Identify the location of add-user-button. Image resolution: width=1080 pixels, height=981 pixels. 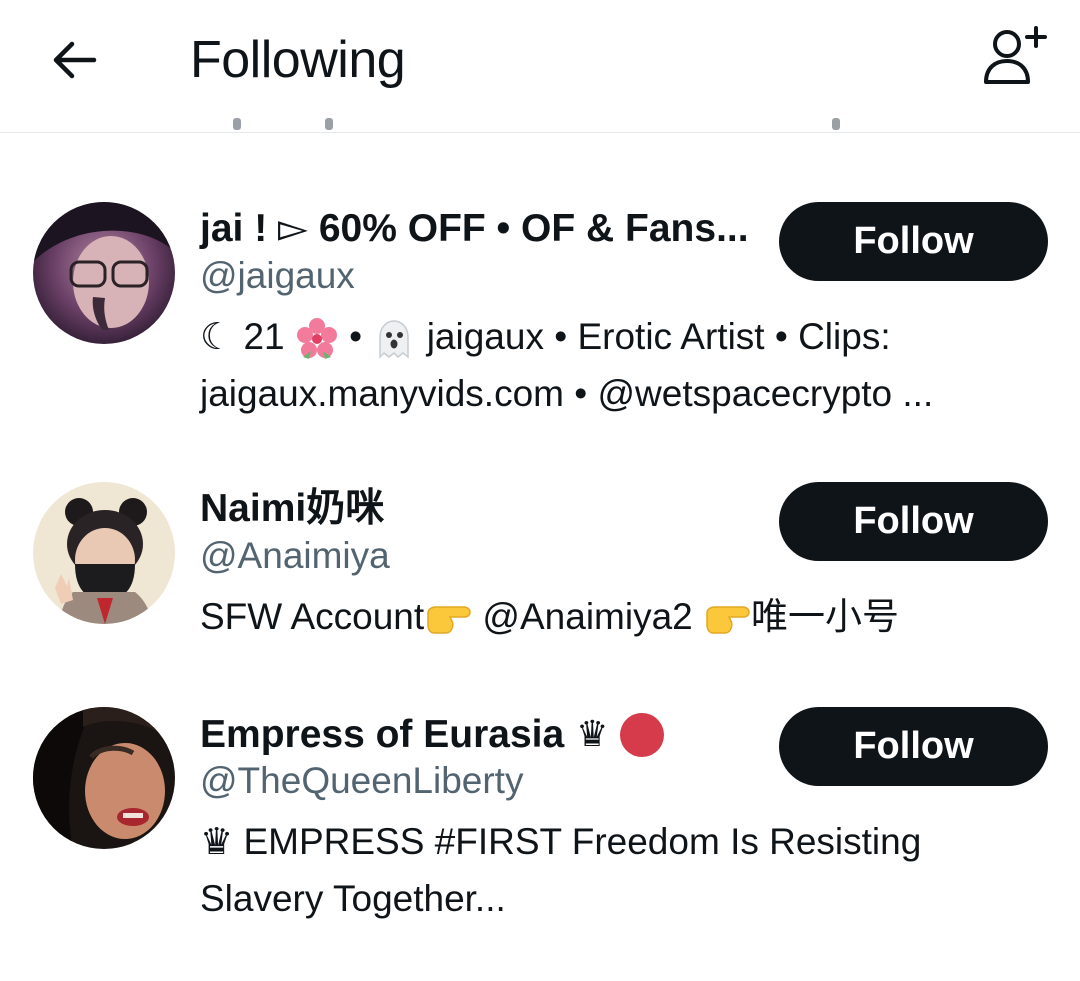
(1015, 56).